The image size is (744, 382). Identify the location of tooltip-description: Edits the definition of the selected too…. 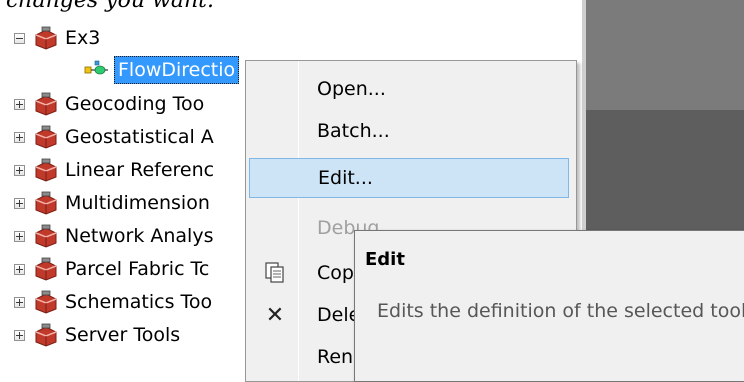
(560, 311).